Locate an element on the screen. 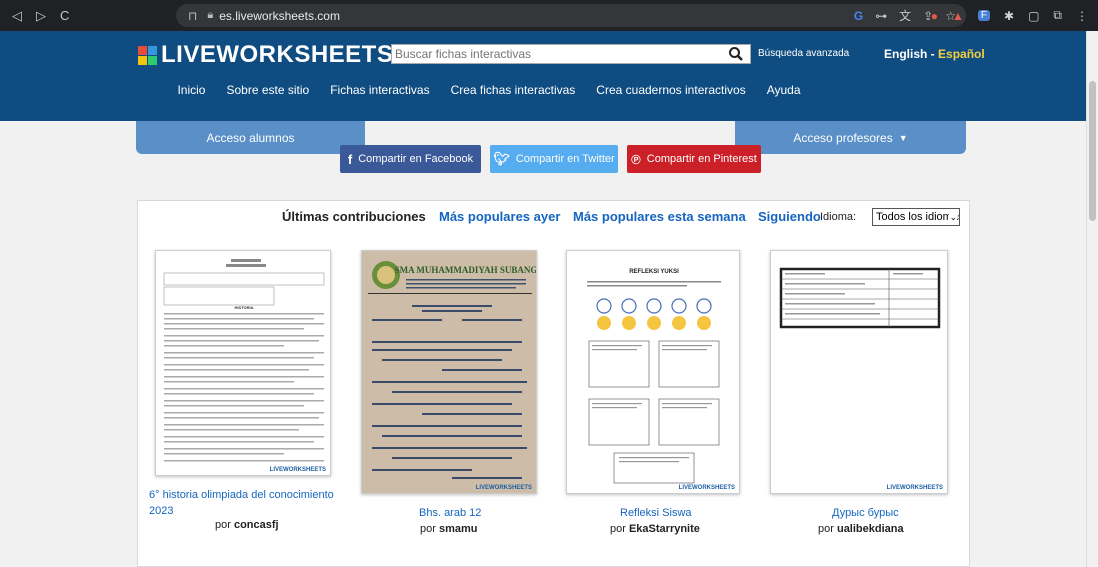 Image resolution: width=1098 pixels, height=567 pixels. url-text: es.liveworksheets.com is located at coordinates (279, 15).